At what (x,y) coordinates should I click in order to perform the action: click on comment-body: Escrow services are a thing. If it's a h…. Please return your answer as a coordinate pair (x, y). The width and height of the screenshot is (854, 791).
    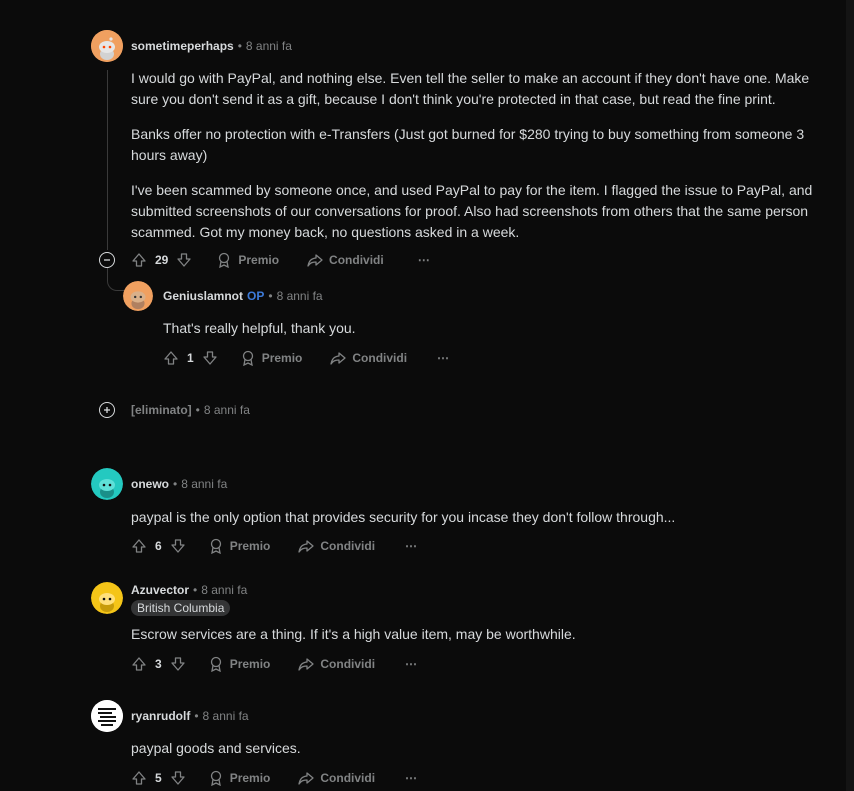
    Looking at the image, I should click on (353, 634).